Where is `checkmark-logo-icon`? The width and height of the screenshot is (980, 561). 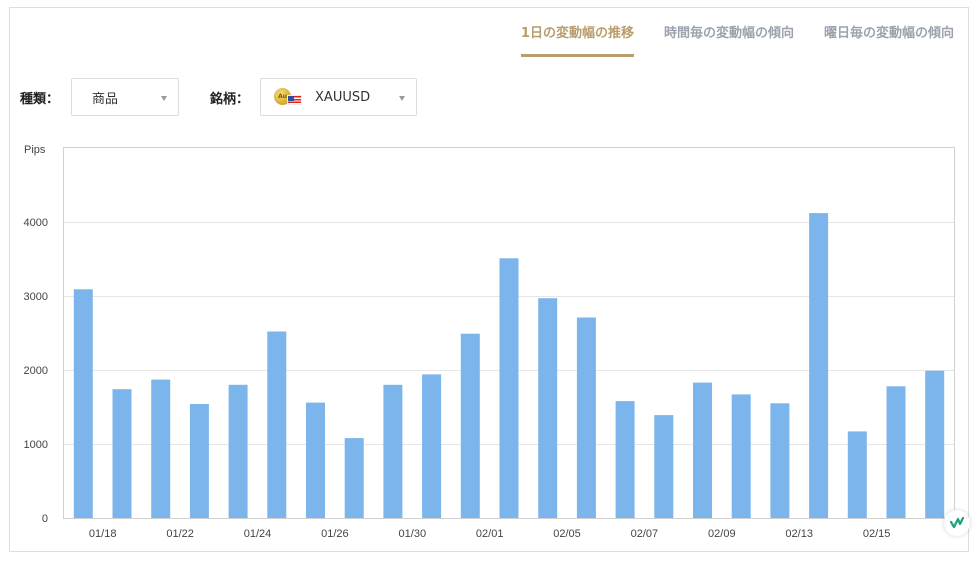 checkmark-logo-icon is located at coordinates (957, 522).